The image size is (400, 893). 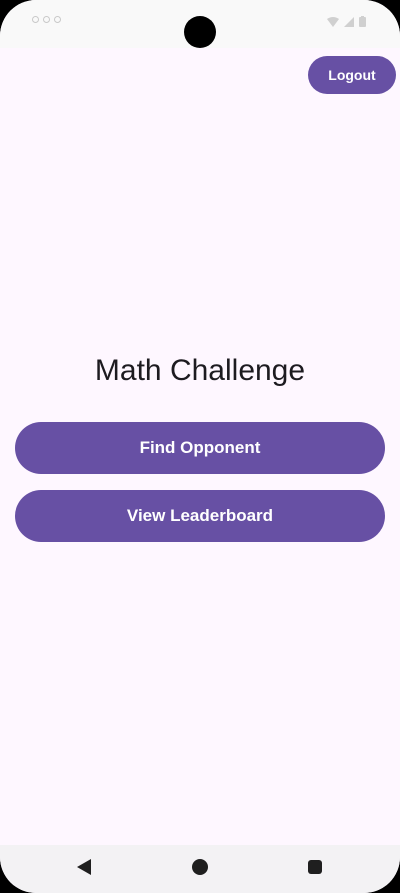 I want to click on status-icons-left, so click(x=46, y=19).